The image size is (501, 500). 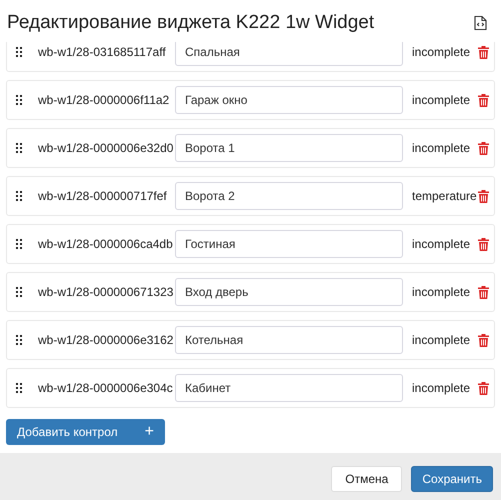 I want to click on dialog-title: Редактирование виджета K222 1w Widget, so click(x=190, y=22).